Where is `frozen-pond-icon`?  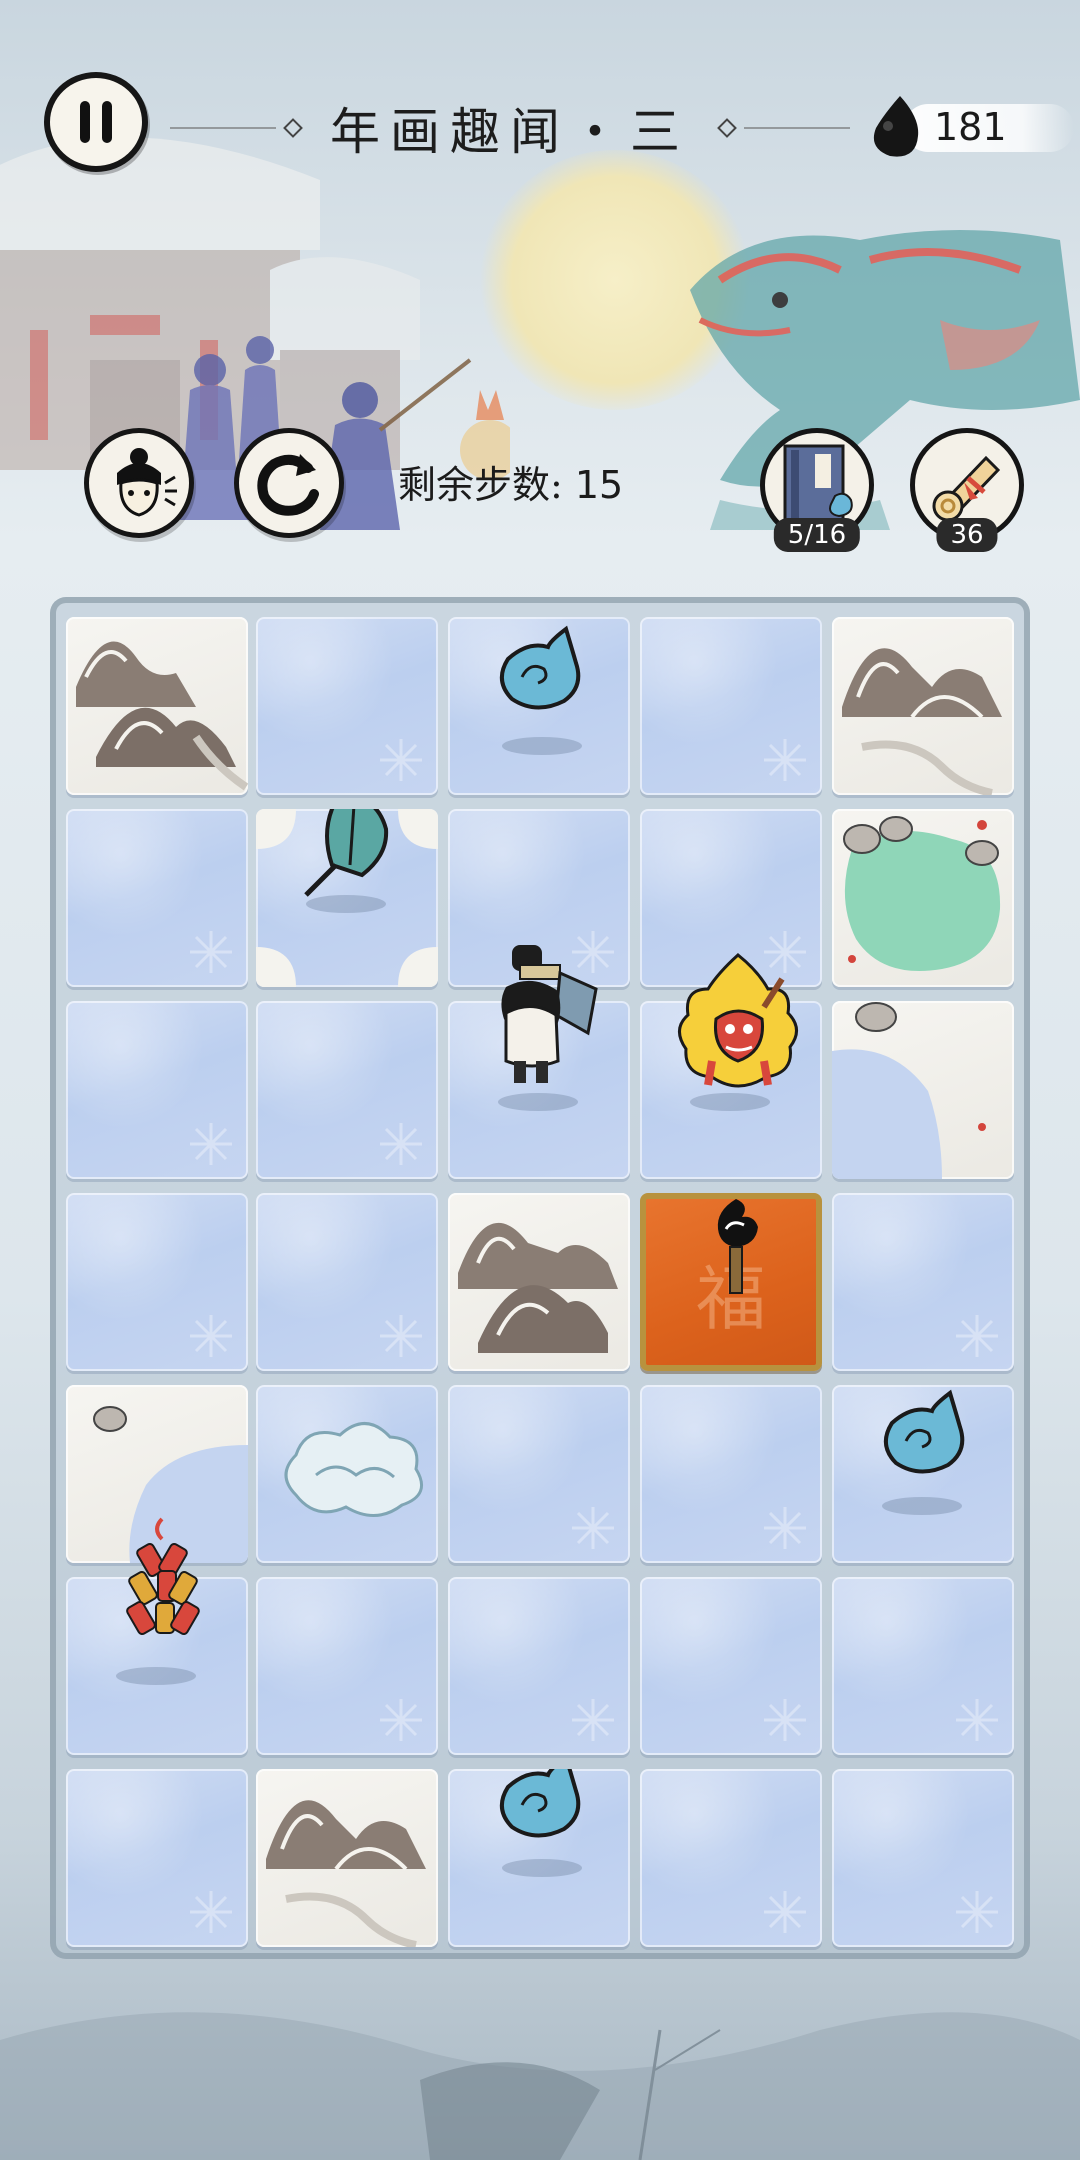
frozen-pond-icon is located at coordinates (922, 893).